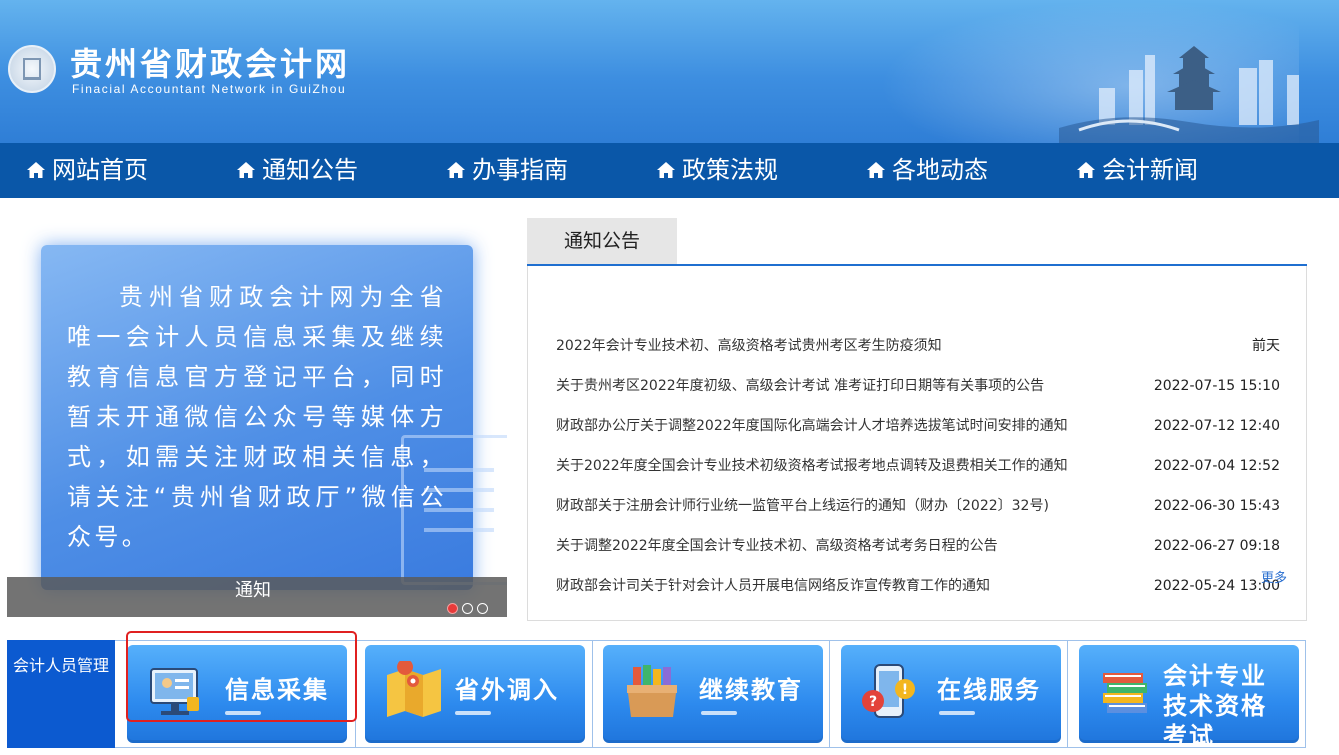  Describe the element at coordinates (751, 690) in the screenshot. I see `tile-label: 继续教育` at that location.